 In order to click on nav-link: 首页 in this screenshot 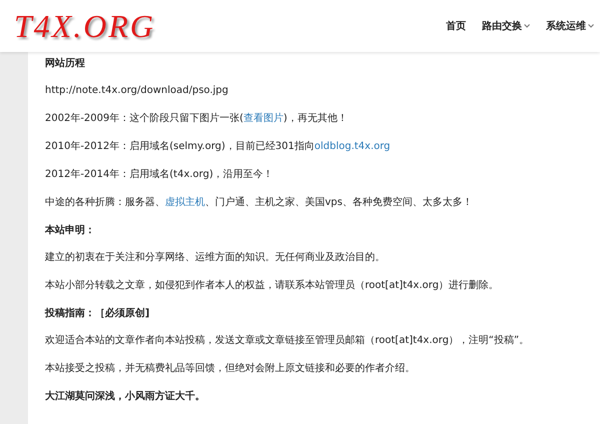, I will do `click(456, 26)`.